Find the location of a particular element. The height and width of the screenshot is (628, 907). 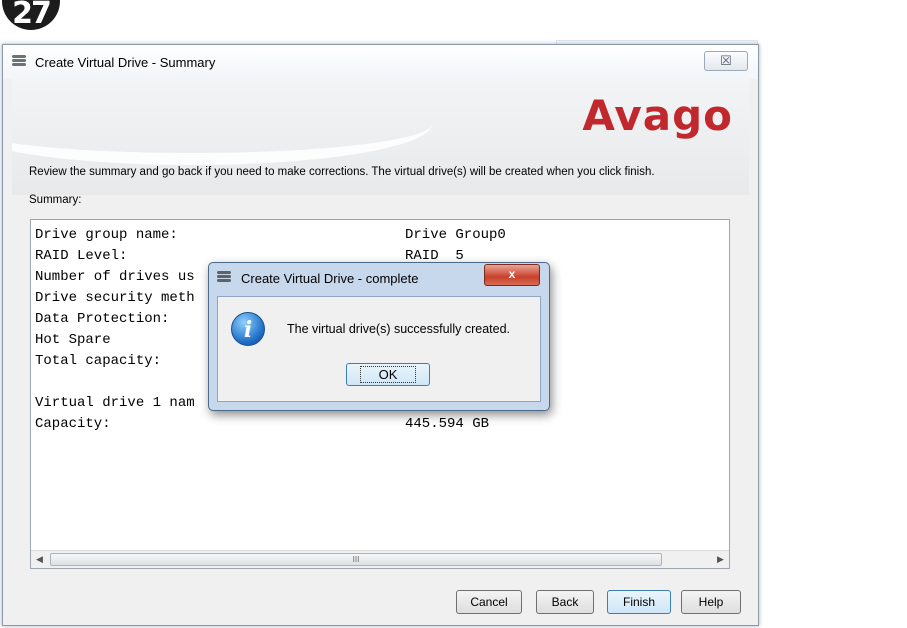

summary-row-label: Drive group name: is located at coordinates (106, 235).